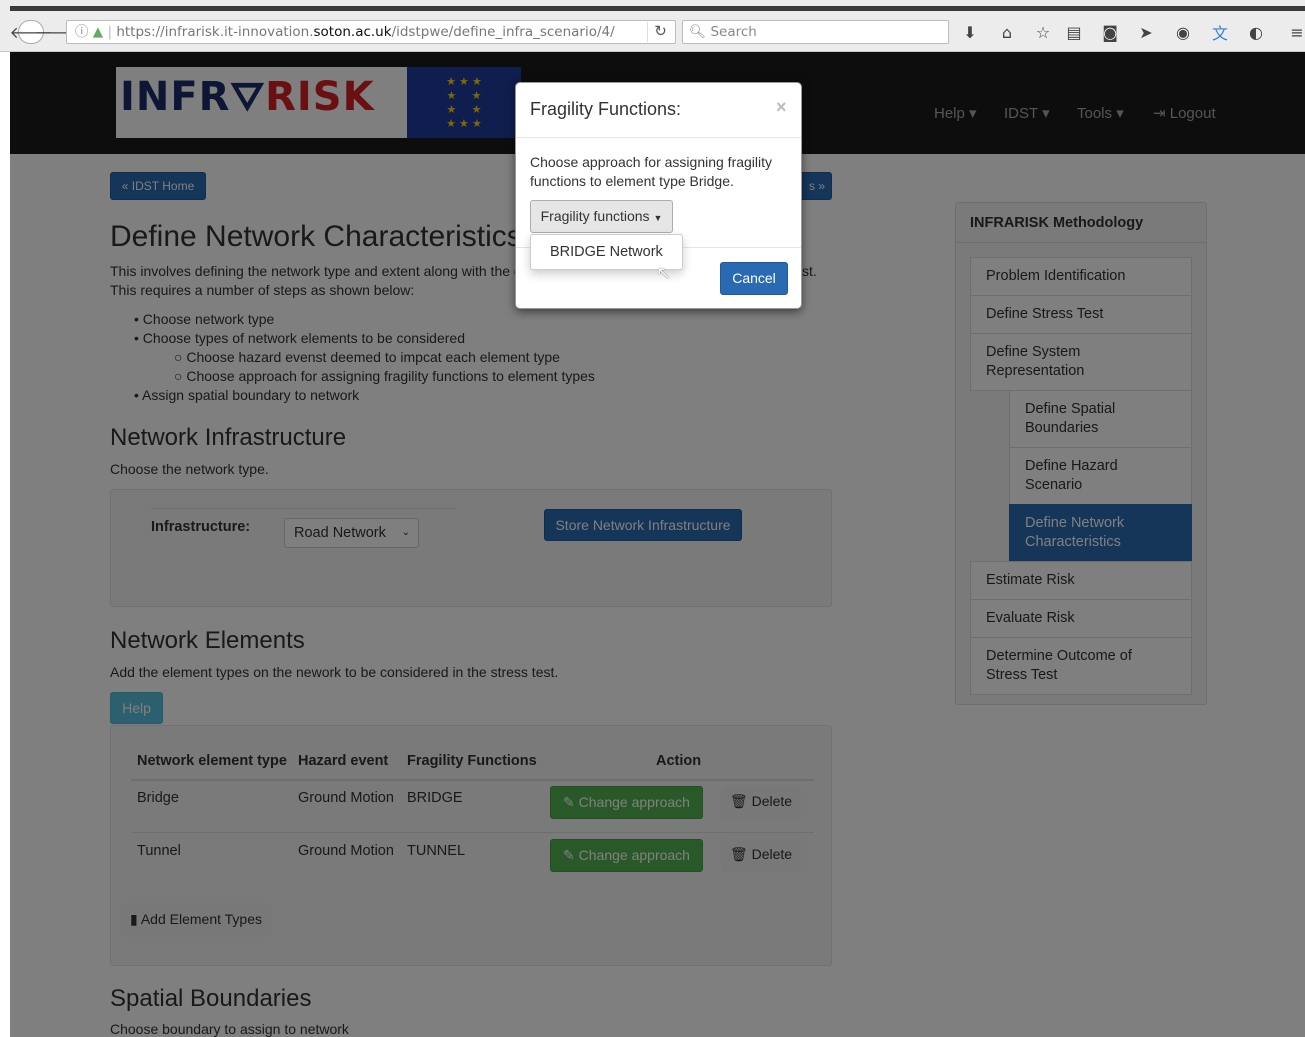 This screenshot has width=1305, height=1037. What do you see at coordinates (343, 761) in the screenshot?
I see `th-hazard: Hazard event` at bounding box center [343, 761].